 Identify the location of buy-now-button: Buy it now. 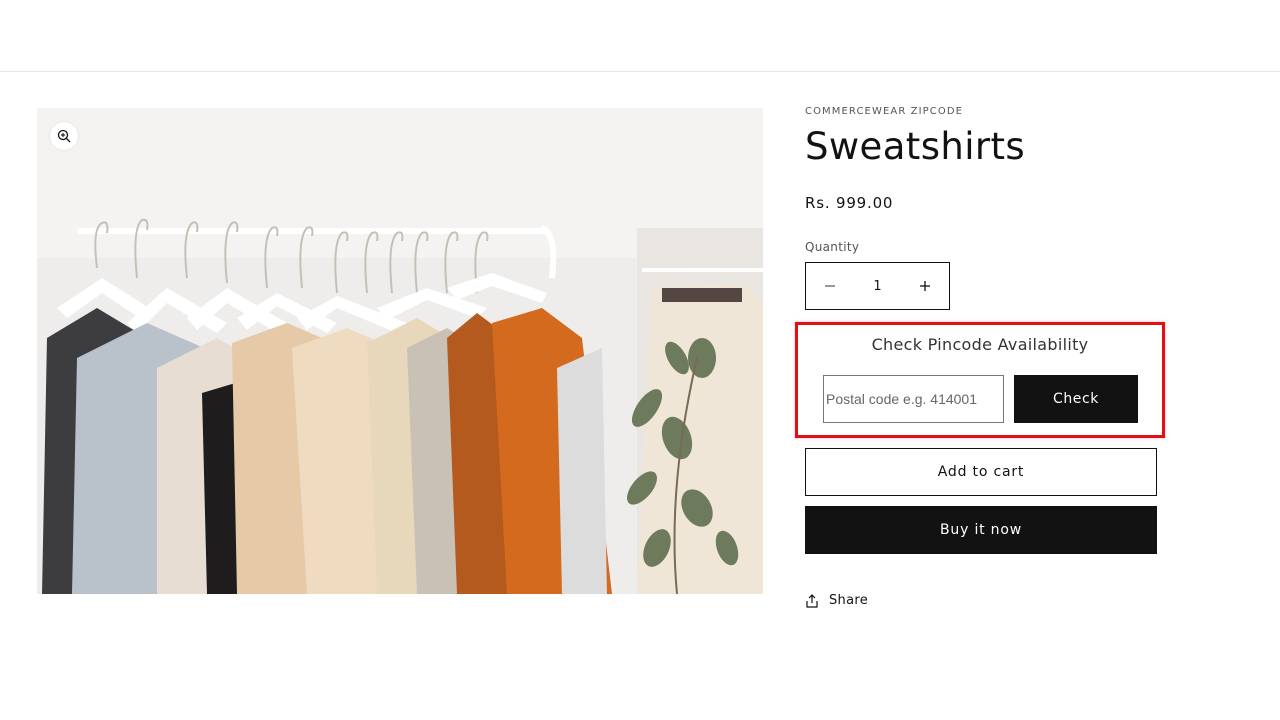
(981, 530).